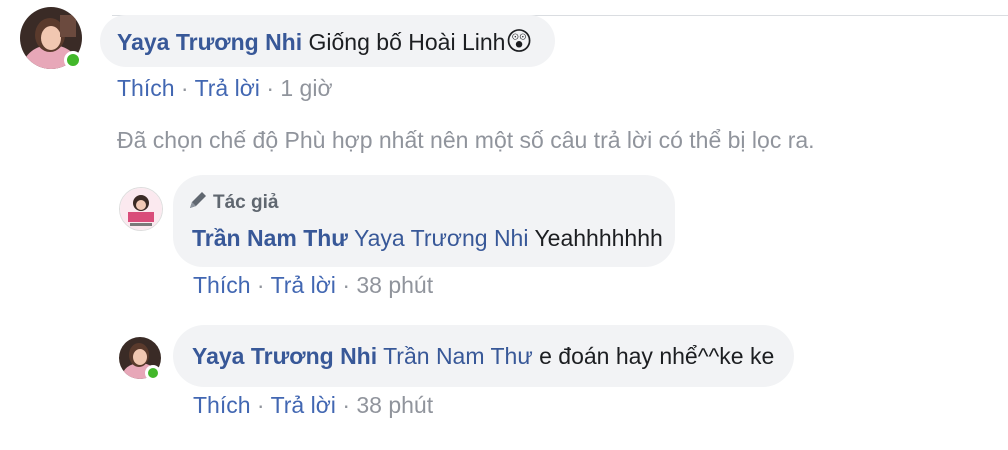  I want to click on mention-link: Yaya Trương Nhi, so click(441, 238).